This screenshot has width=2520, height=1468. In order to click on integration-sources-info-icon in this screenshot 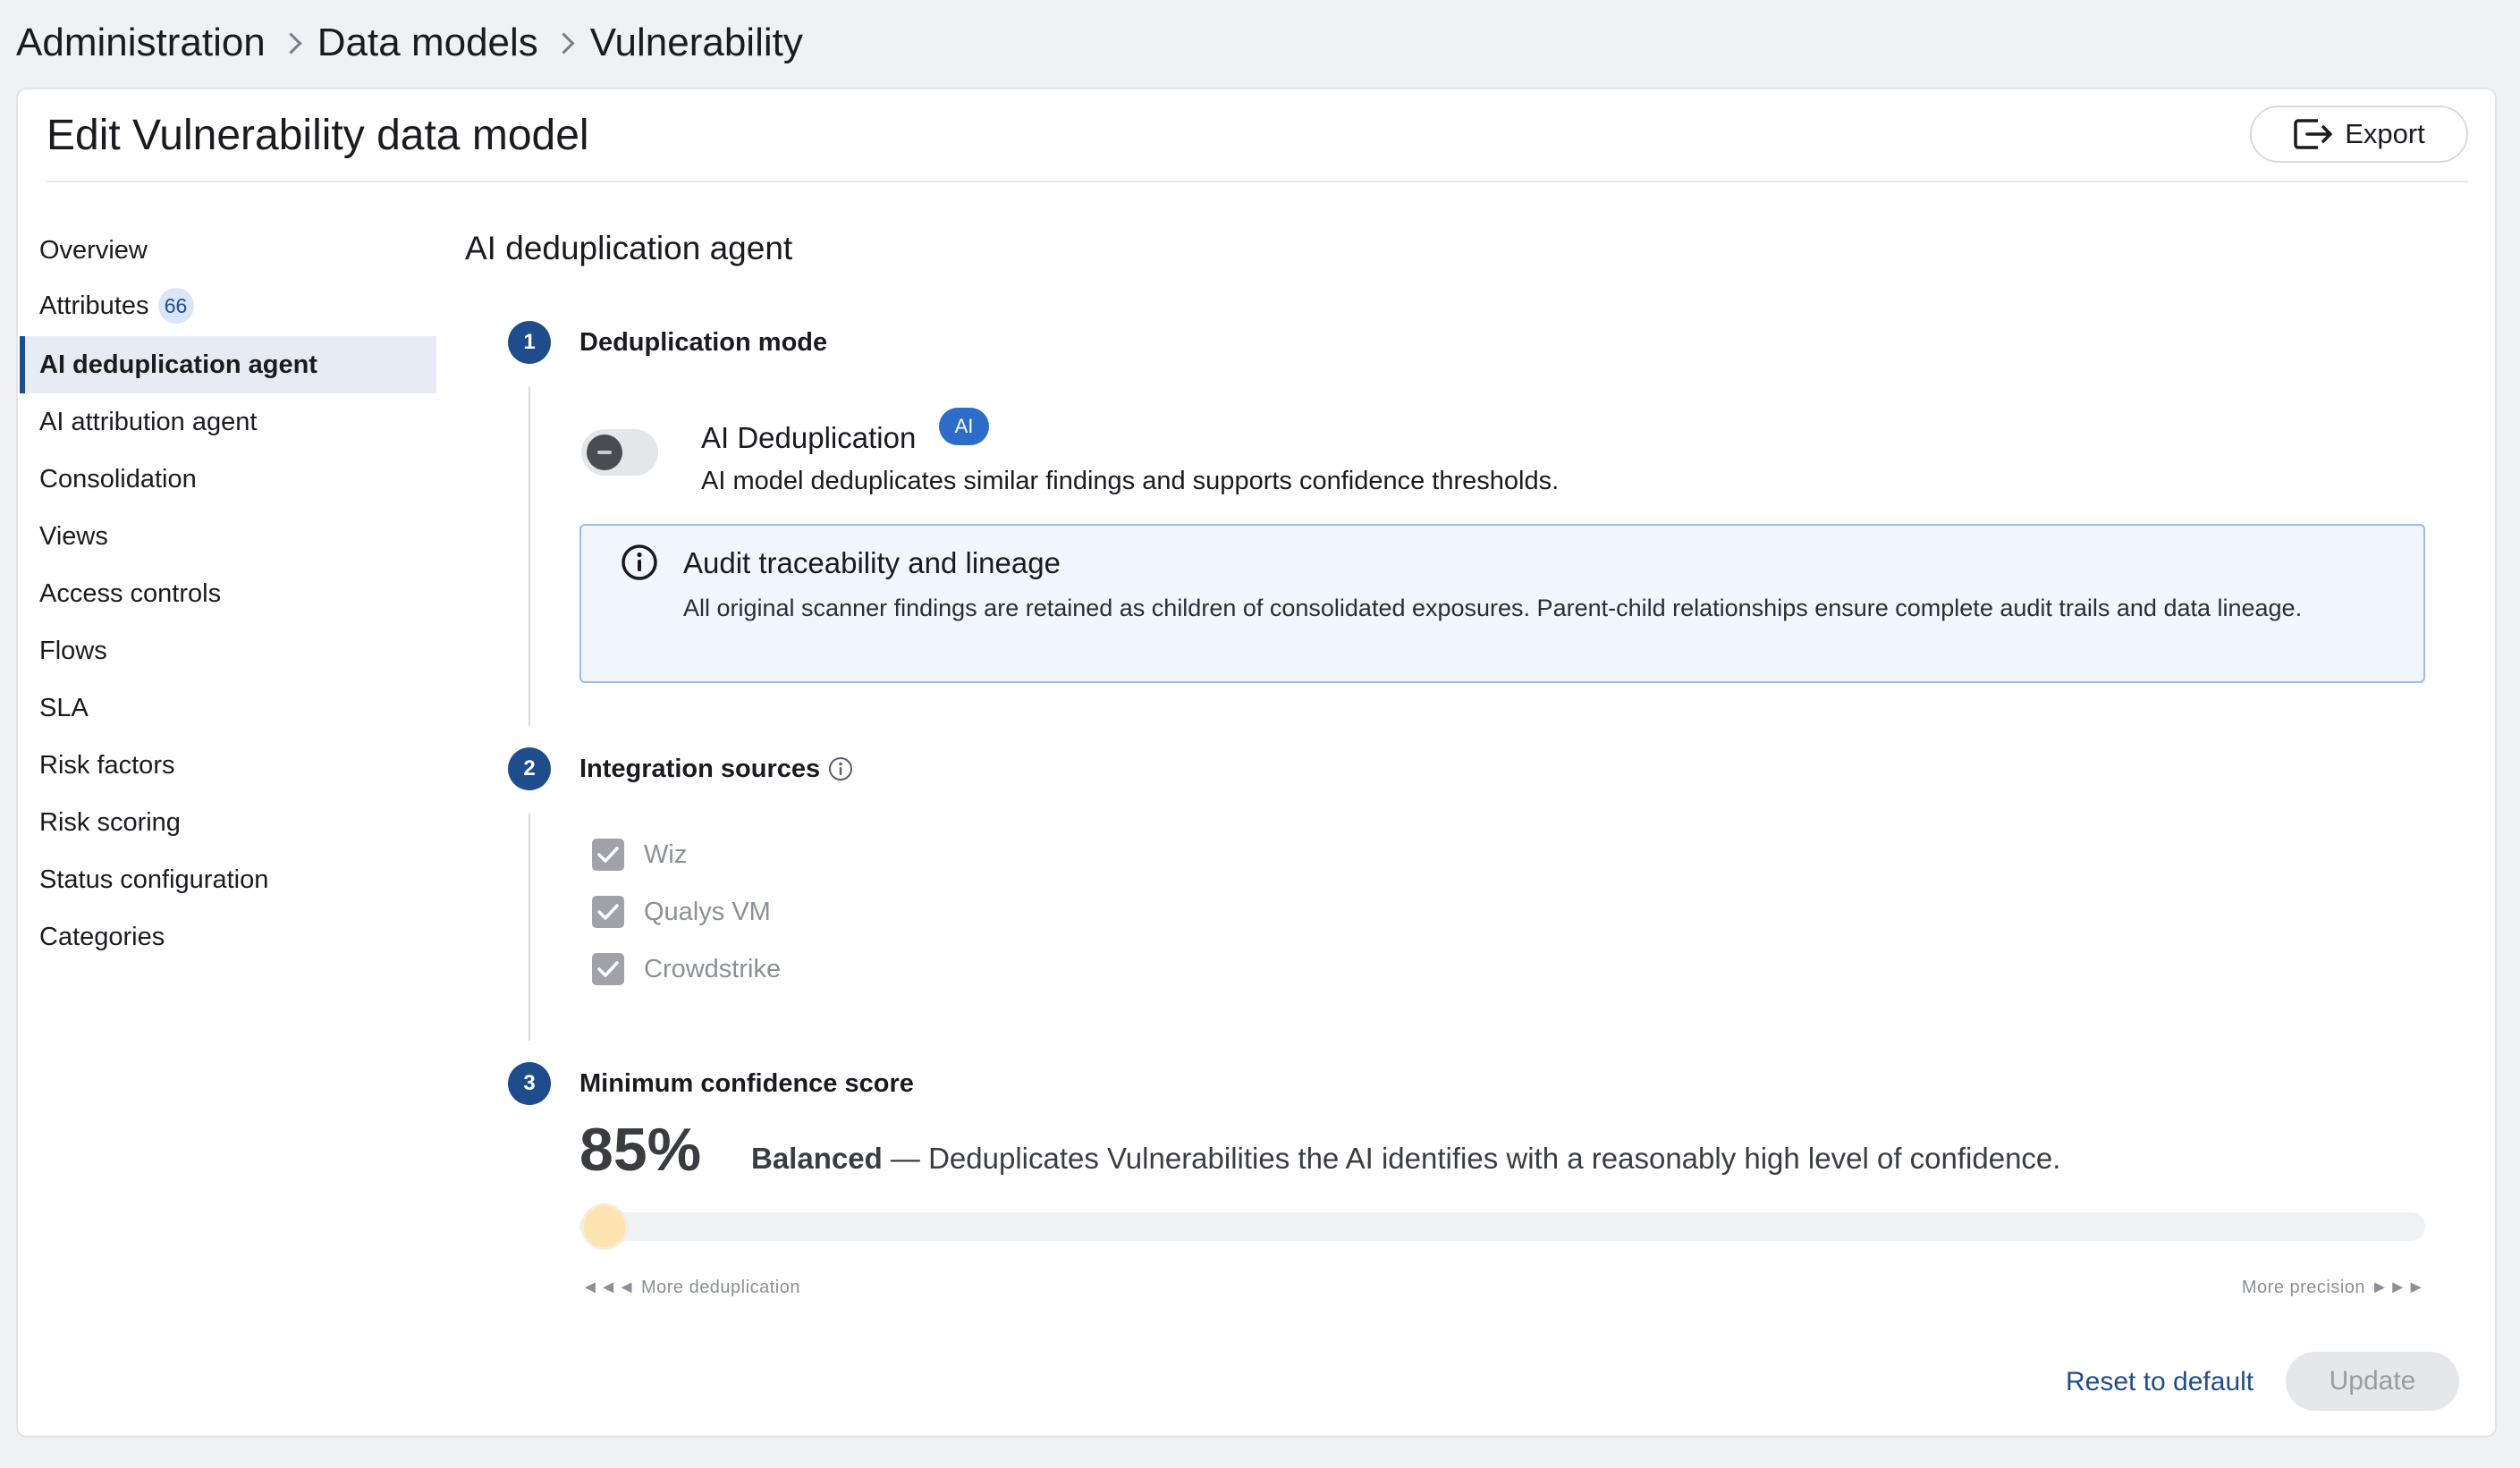, I will do `click(840, 768)`.